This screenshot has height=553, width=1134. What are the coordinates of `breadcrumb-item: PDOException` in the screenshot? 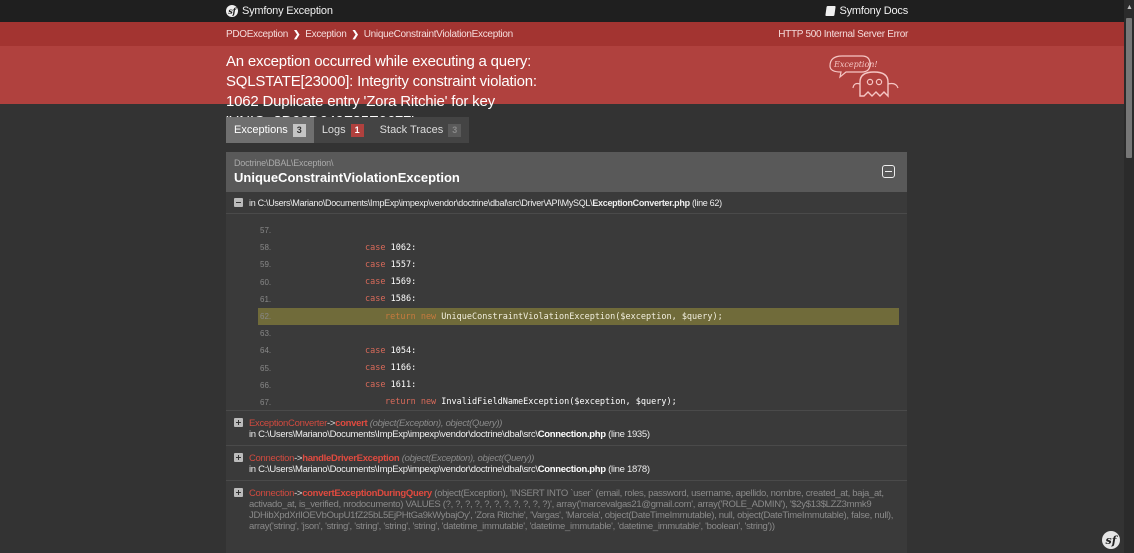 It's located at (257, 34).